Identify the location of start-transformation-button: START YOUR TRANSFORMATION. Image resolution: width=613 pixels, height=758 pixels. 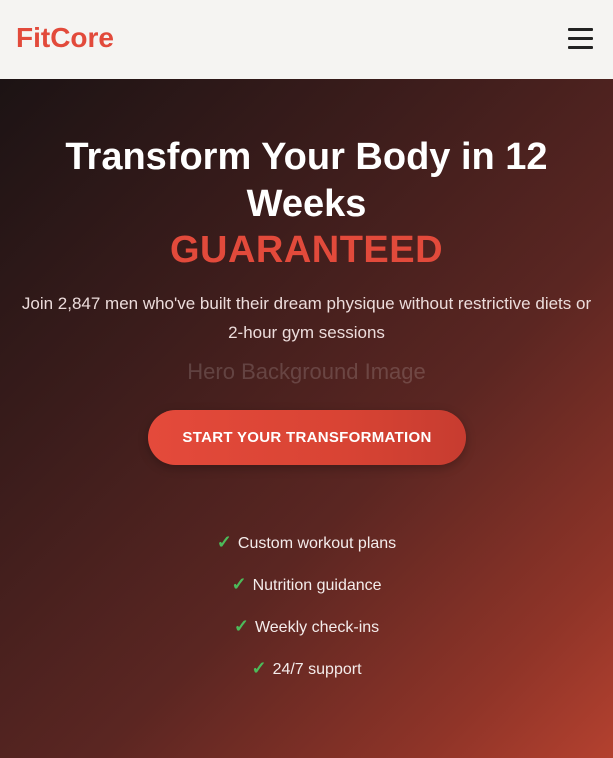
(307, 437).